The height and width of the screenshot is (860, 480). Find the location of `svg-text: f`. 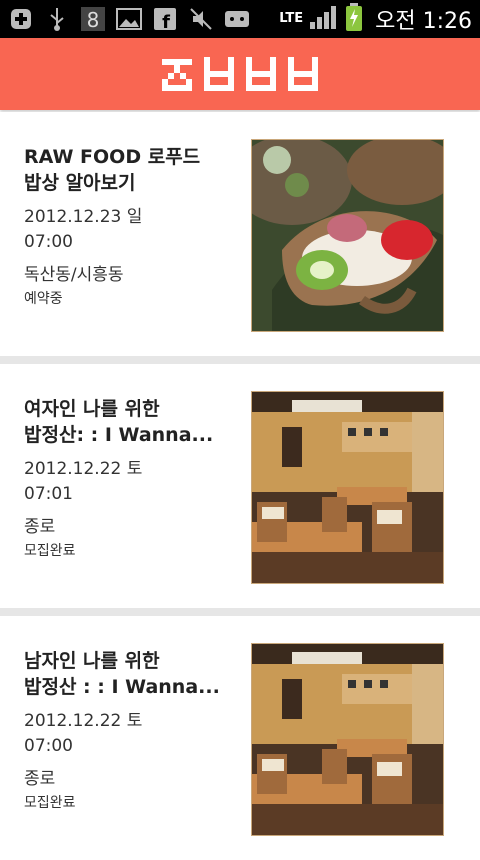

svg-text: f is located at coordinates (166, 21).